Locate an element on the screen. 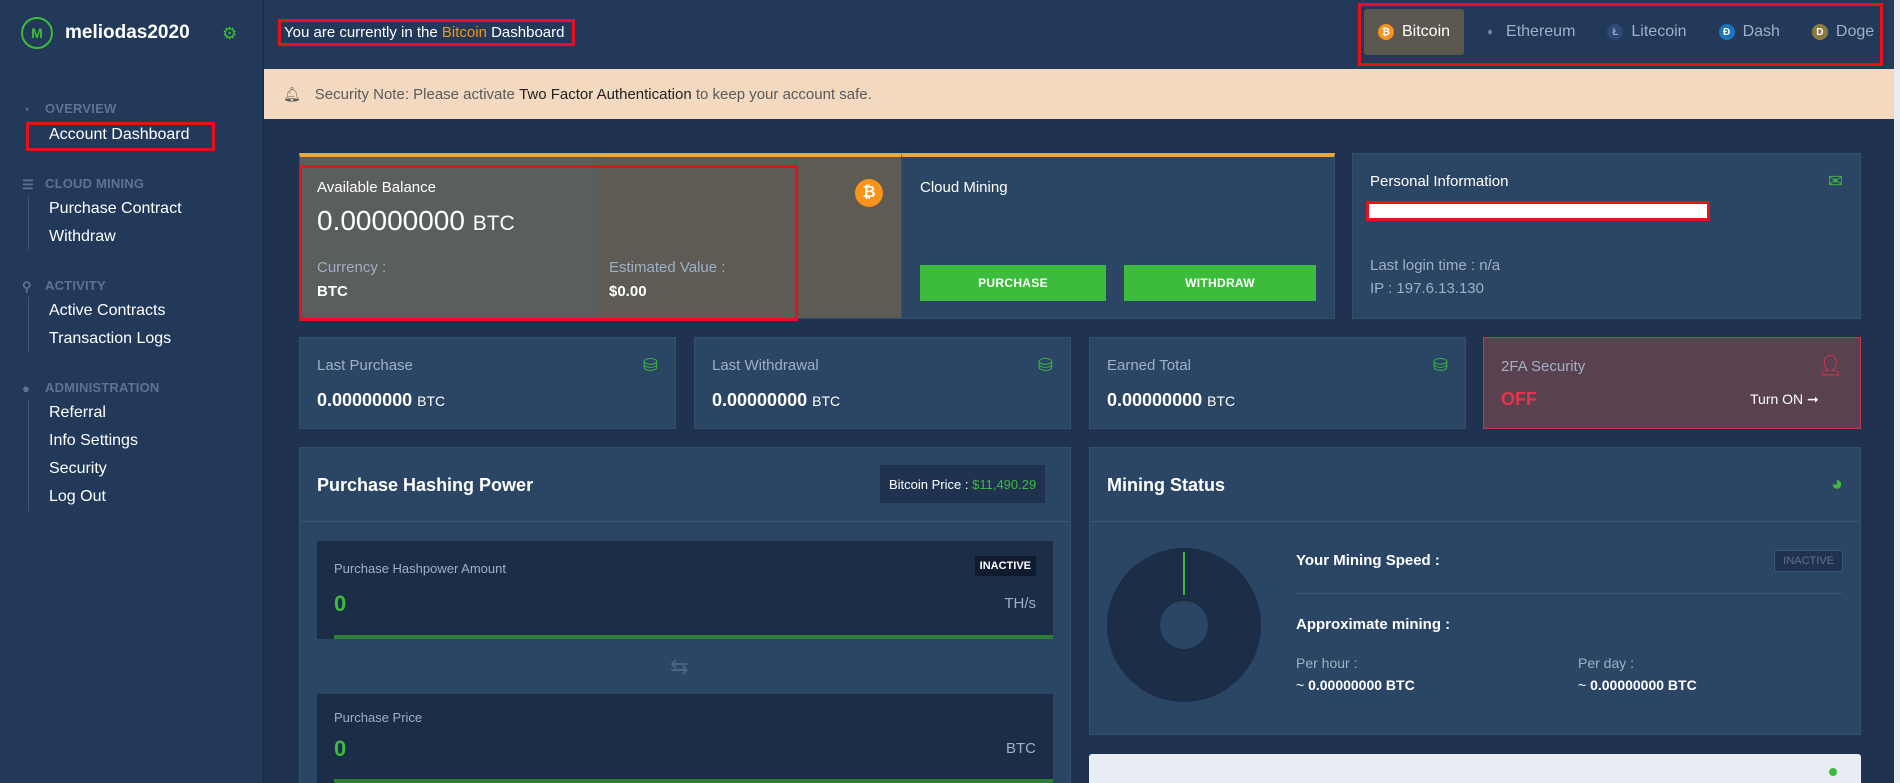  nav-section-title: CLOUD MINING is located at coordinates (95, 183).